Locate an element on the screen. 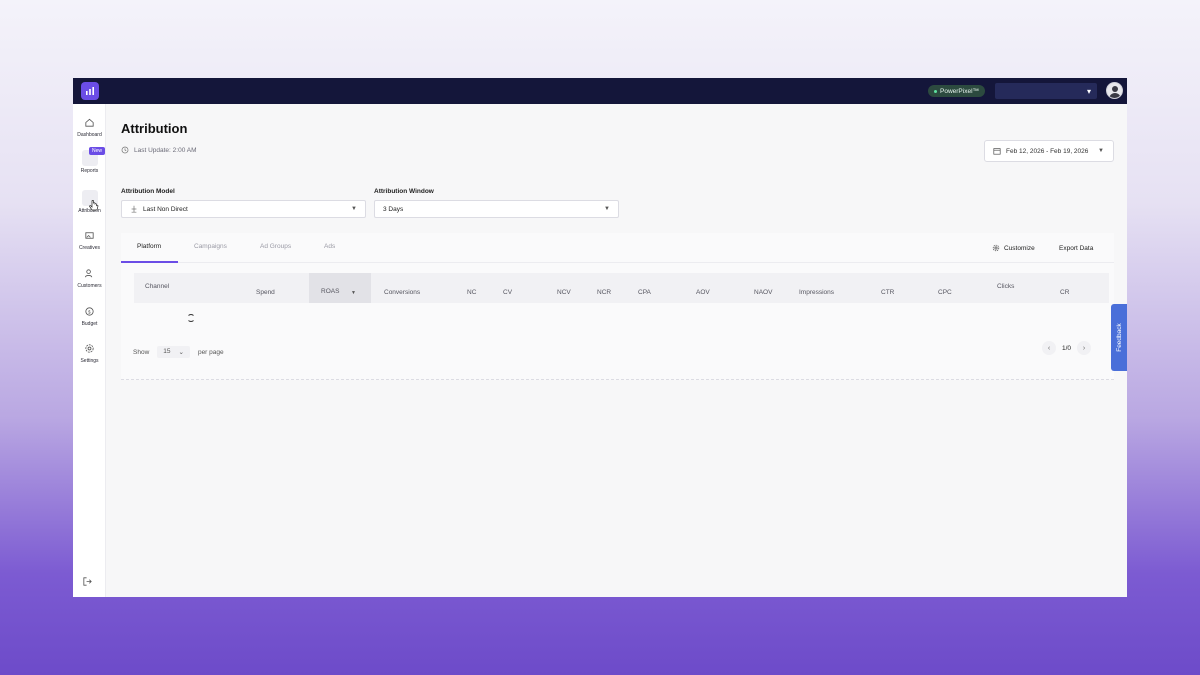 The image size is (1200, 675). avatar-head is located at coordinates (1115, 89).